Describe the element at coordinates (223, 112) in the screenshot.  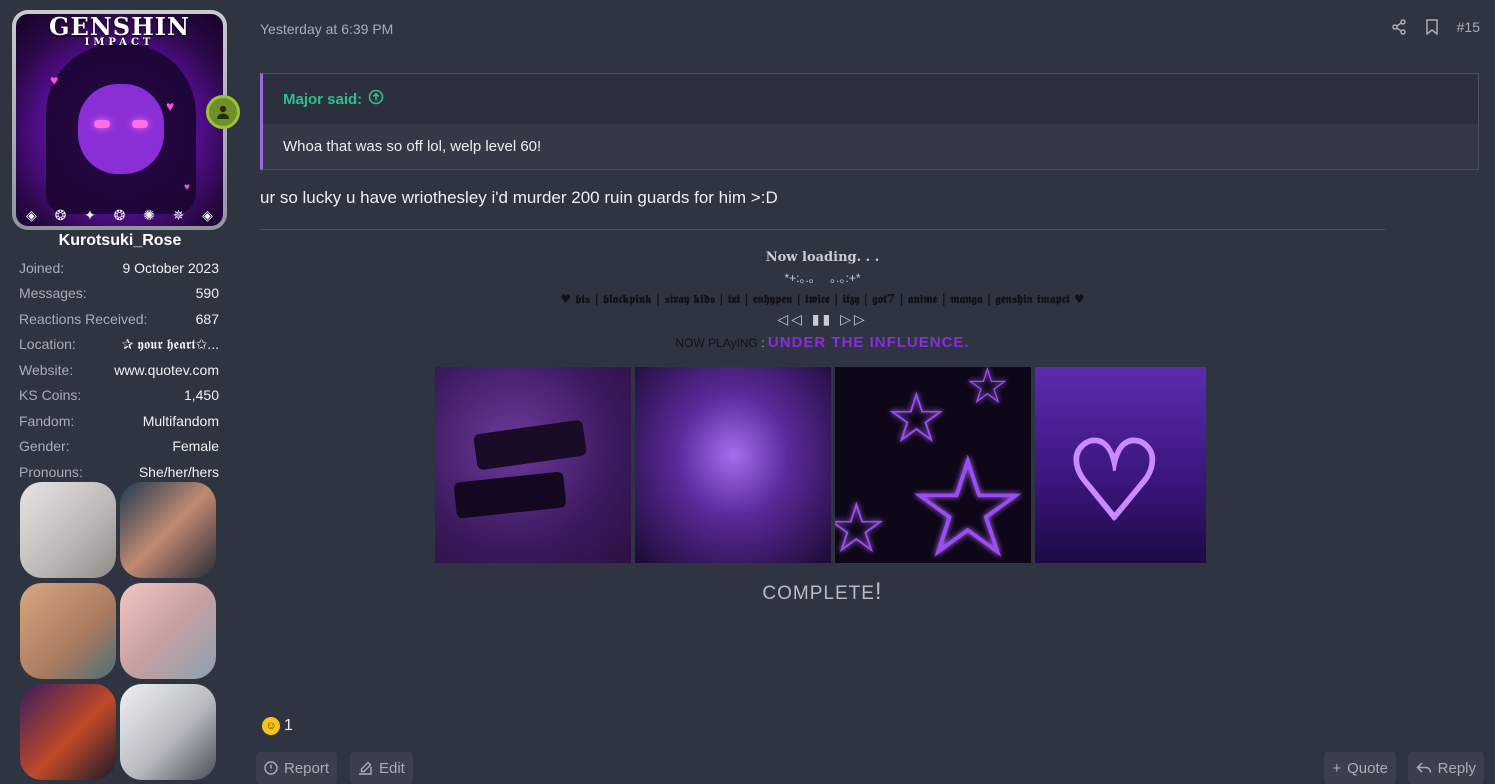
I see `online-status-icon` at that location.